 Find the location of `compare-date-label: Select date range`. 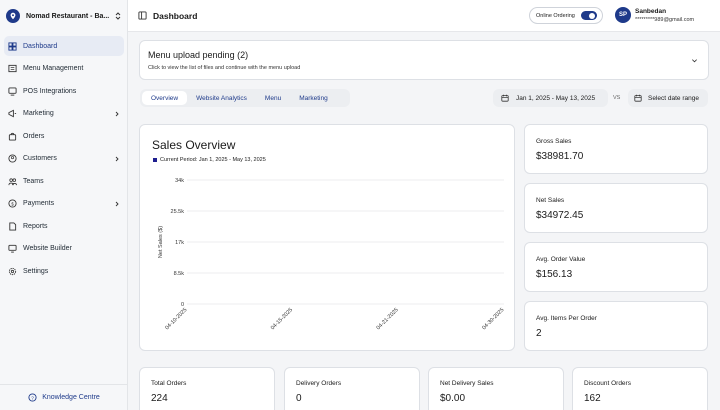

compare-date-label: Select date range is located at coordinates (673, 98).